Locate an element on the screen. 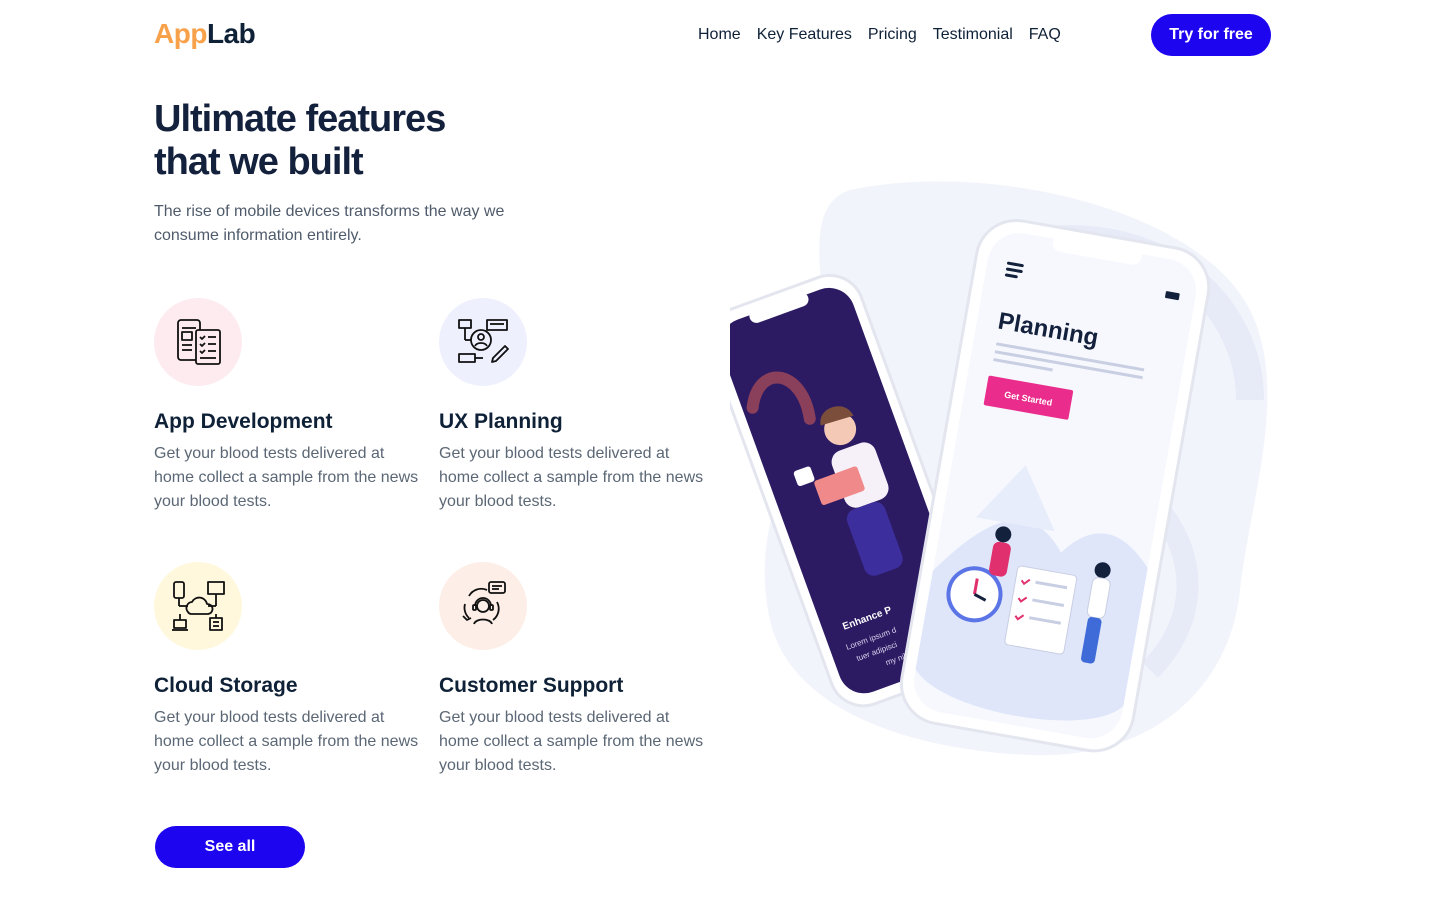 The image size is (1435, 913). app-development-icon is located at coordinates (198, 342).